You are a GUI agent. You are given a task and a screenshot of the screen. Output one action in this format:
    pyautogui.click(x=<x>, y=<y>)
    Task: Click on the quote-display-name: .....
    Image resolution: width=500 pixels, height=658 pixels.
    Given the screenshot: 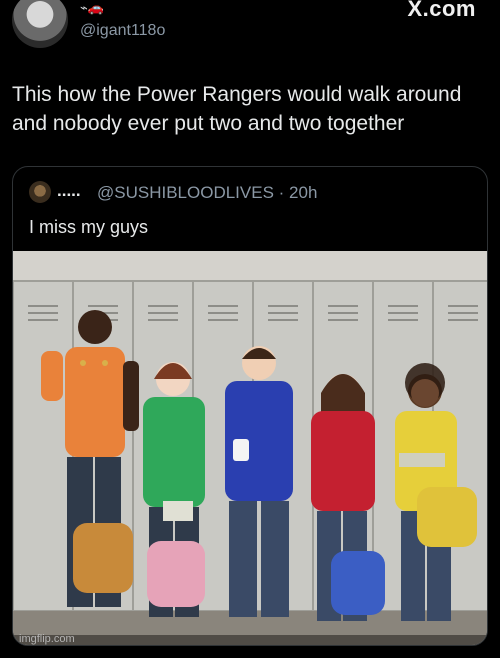 What is the action you would take?
    pyautogui.click(x=69, y=191)
    